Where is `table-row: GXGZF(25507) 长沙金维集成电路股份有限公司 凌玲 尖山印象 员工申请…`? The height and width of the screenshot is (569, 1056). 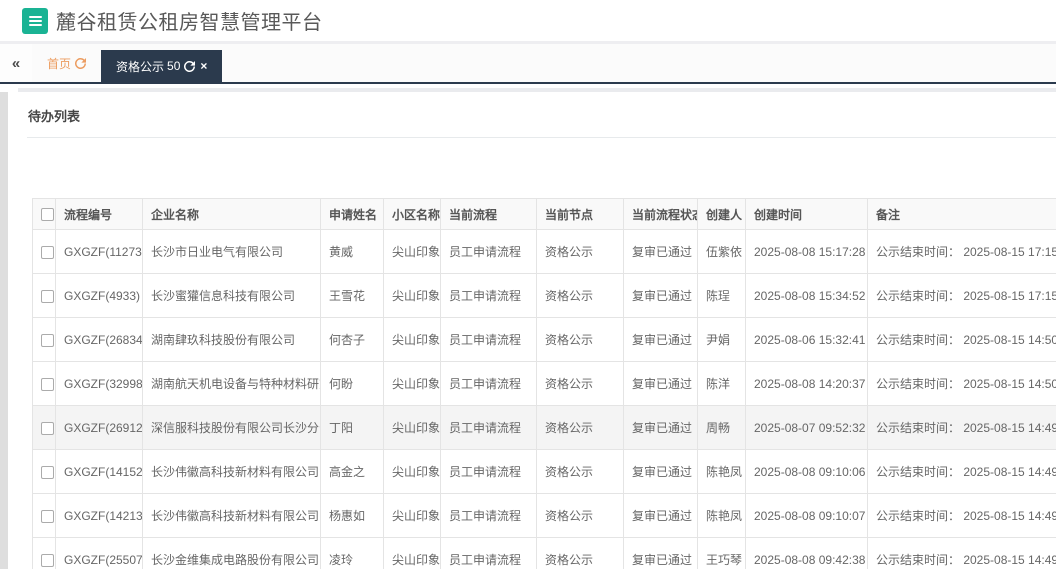 table-row: GXGZF(25507) 长沙金维集成电路股份有限公司 凌玲 尖山印象 员工申请… is located at coordinates (544, 553).